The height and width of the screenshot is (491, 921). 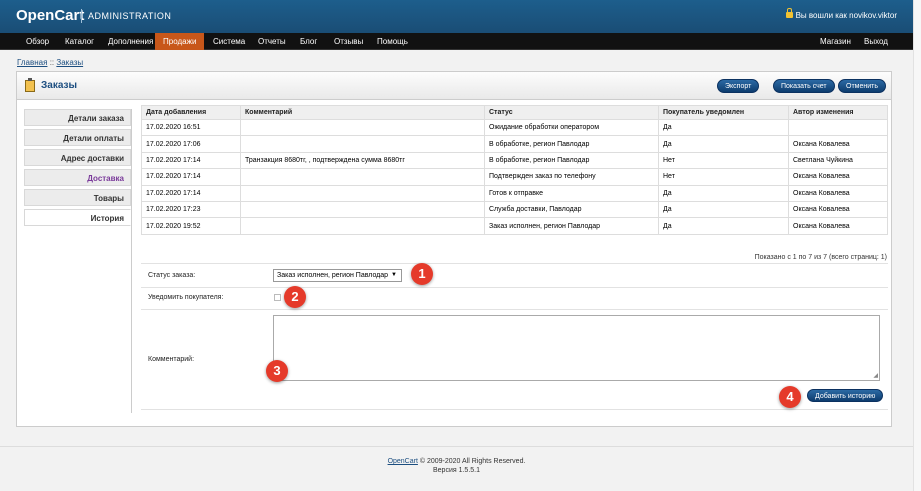 What do you see at coordinates (77, 177) in the screenshot?
I see `tab-shipping: Доставка` at bounding box center [77, 177].